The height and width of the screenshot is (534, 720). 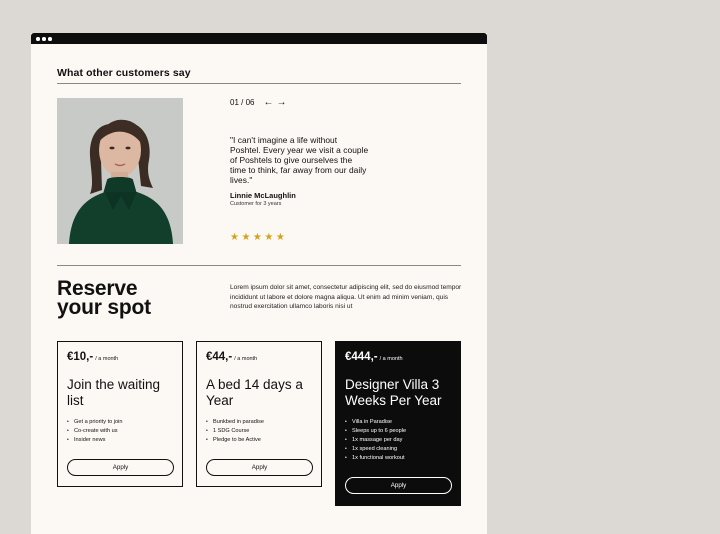 I want to click on section-title: What other customers say, so click(x=124, y=73).